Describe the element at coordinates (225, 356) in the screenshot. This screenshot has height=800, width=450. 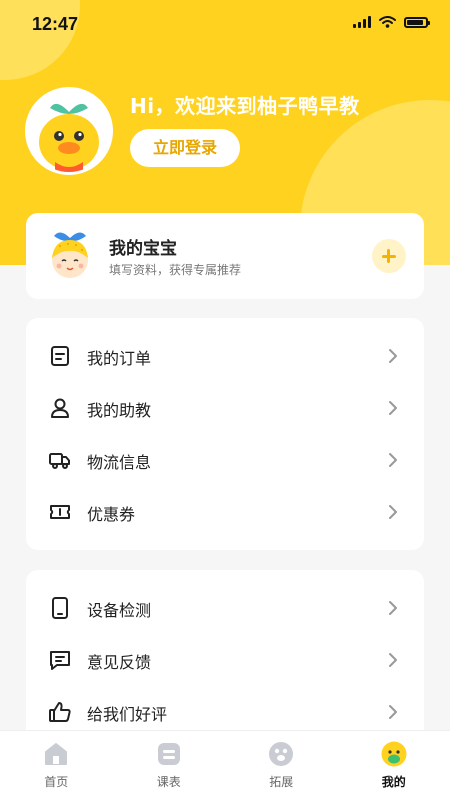
I see `menu-item-orders: 我的订单` at that location.